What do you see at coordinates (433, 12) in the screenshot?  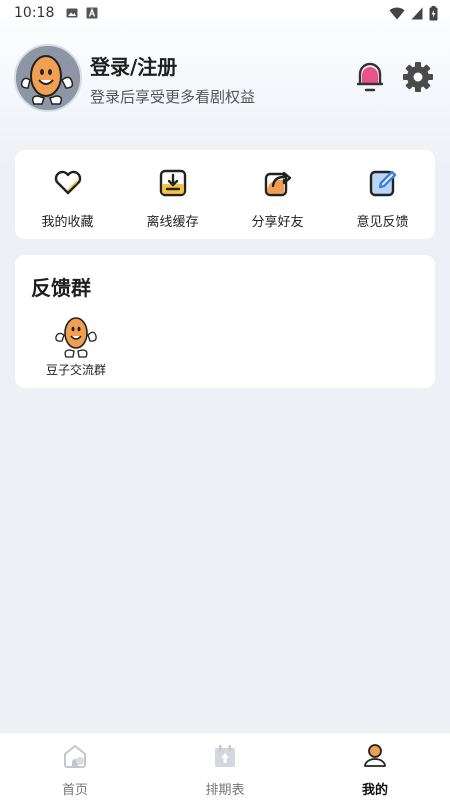 I see `battery-charging-icon` at bounding box center [433, 12].